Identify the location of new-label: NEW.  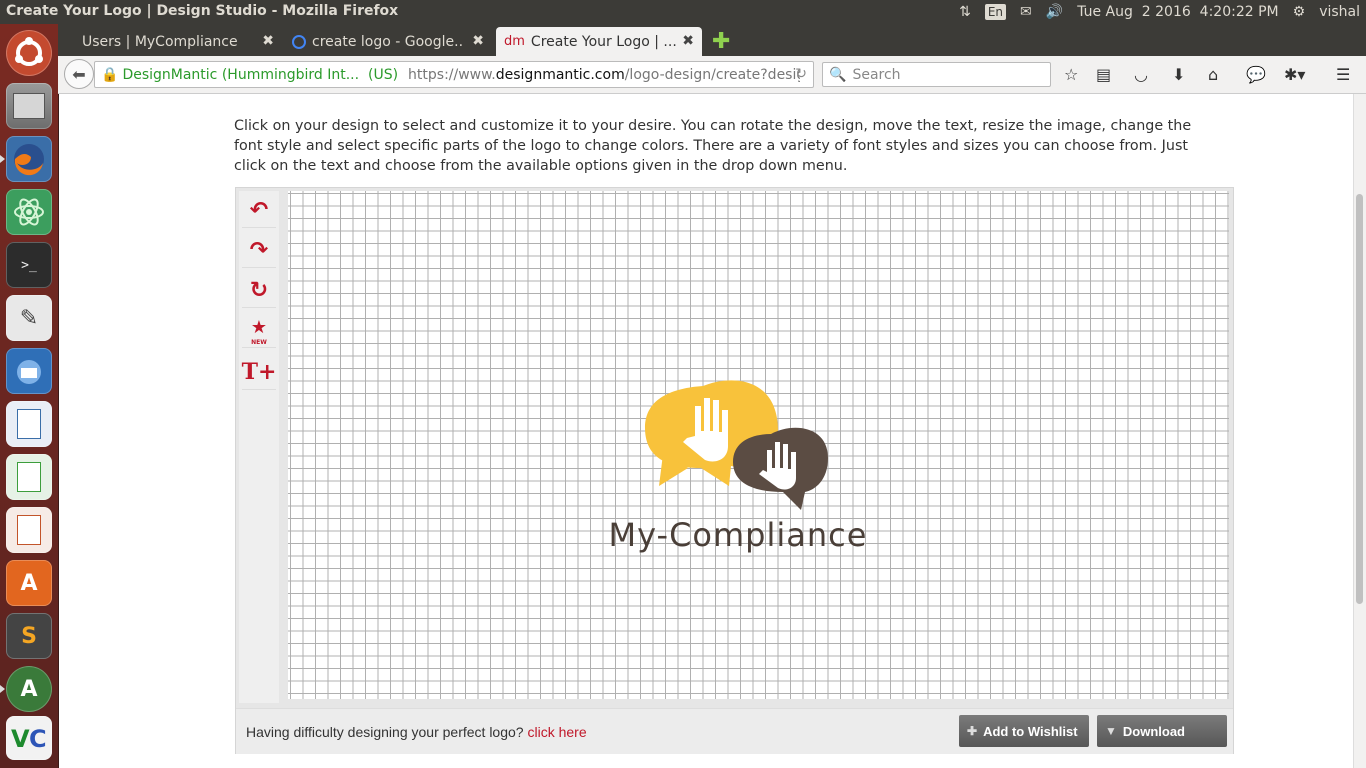
(259, 342).